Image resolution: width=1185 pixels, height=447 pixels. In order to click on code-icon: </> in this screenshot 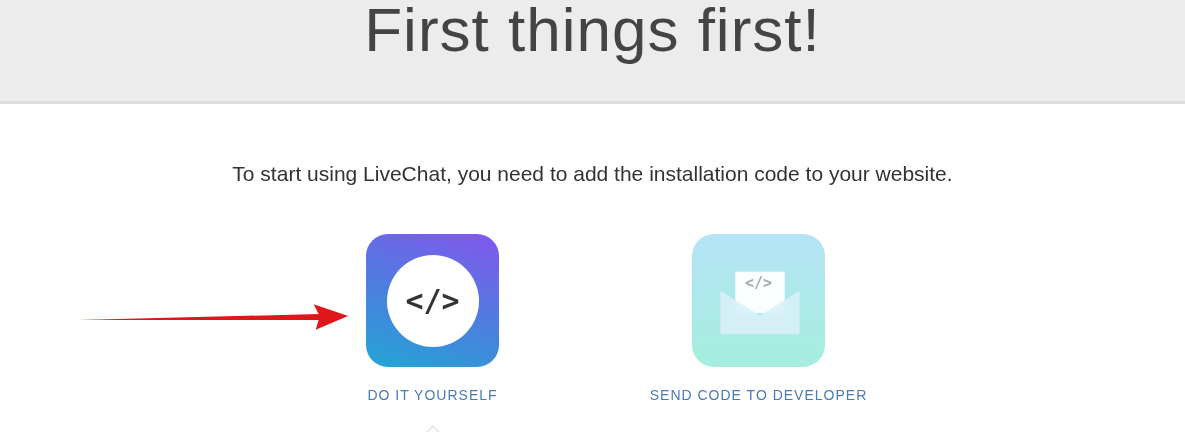, I will do `click(432, 300)`.